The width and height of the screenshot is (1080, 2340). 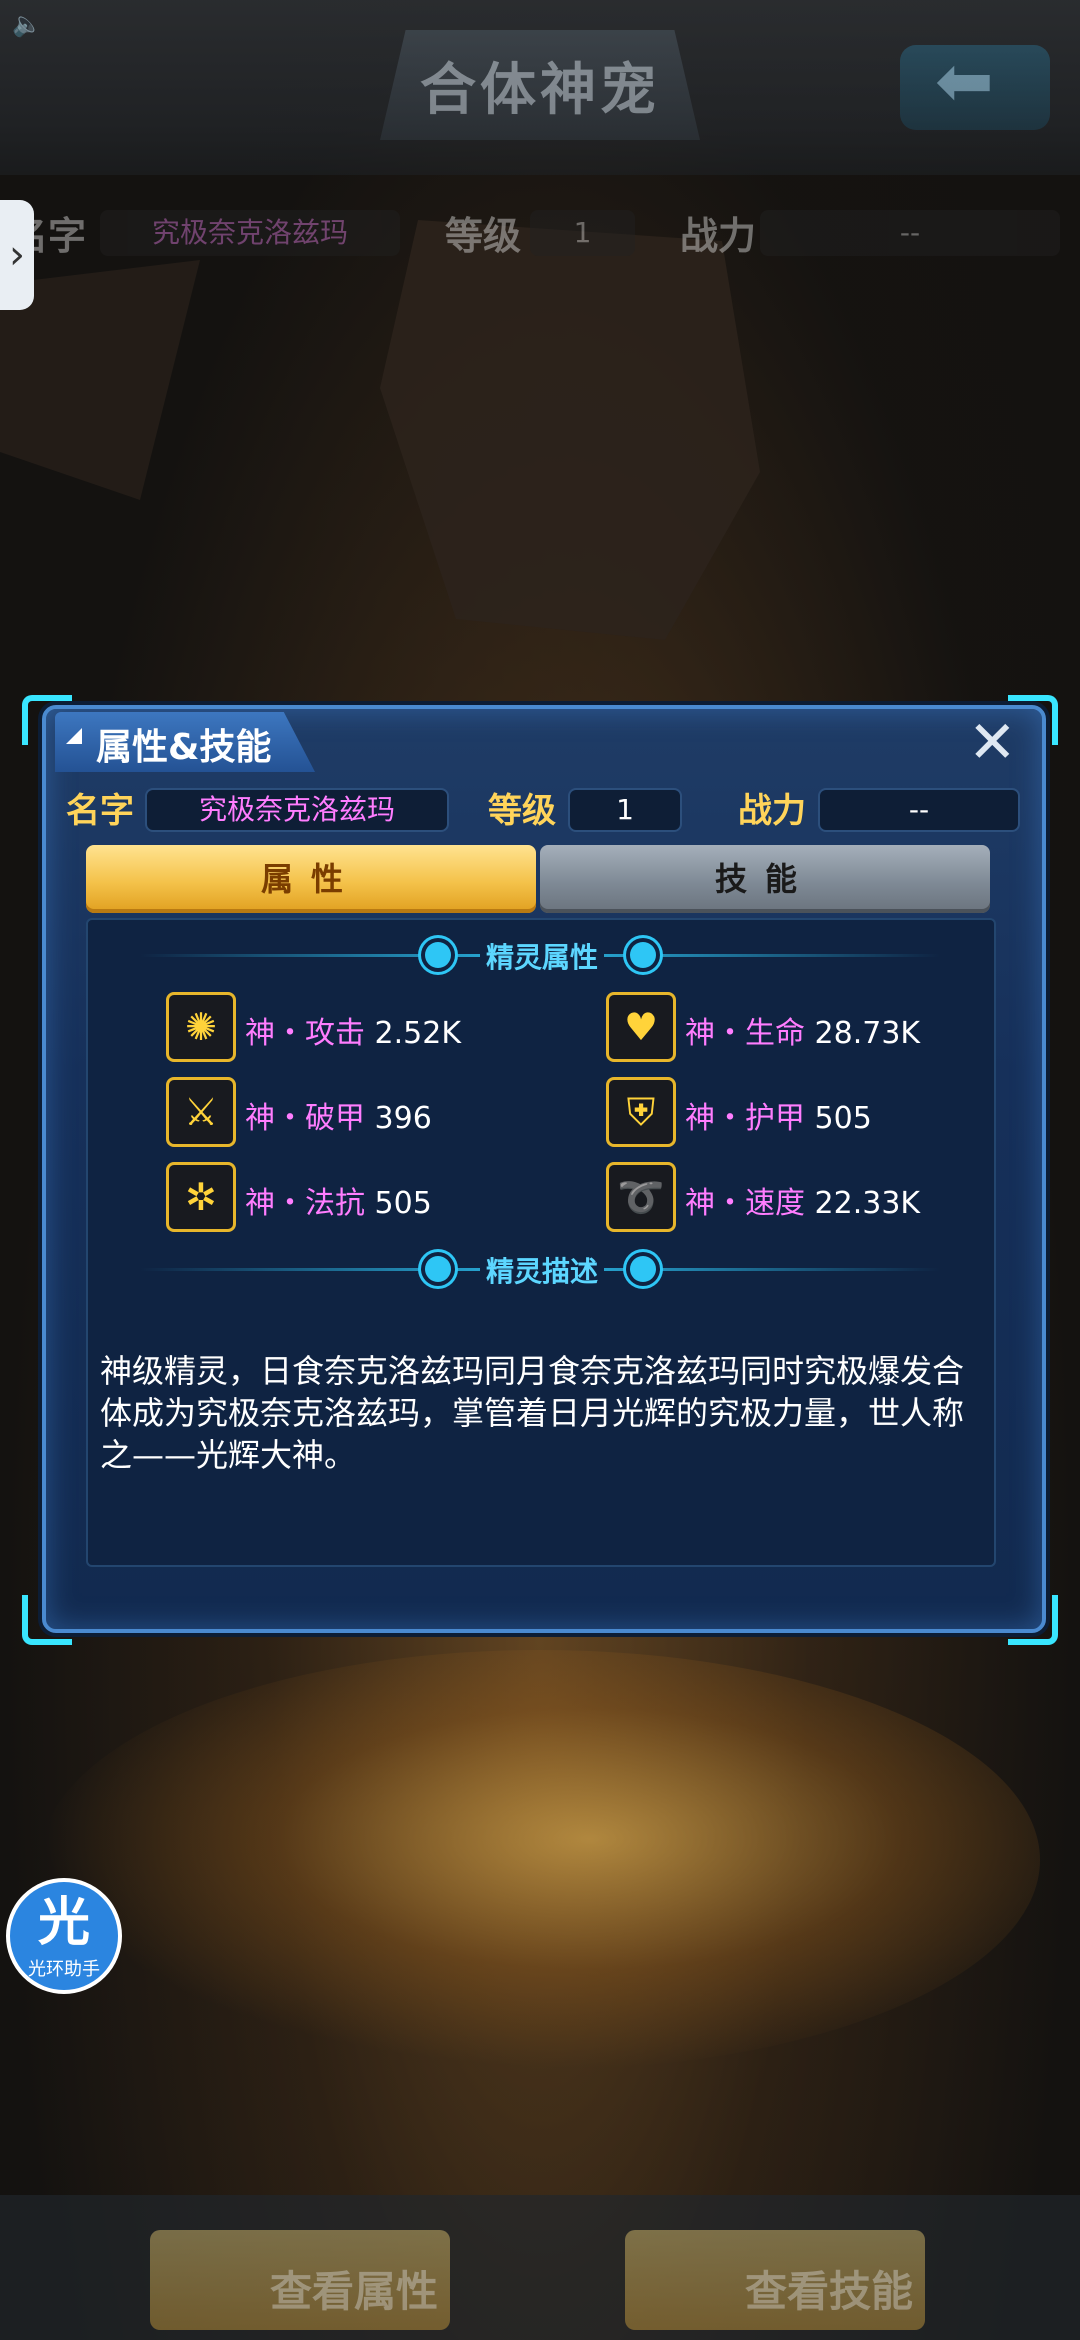 What do you see at coordinates (305, 1118) in the screenshot?
I see `stat-name-armor-break: 神・破甲` at bounding box center [305, 1118].